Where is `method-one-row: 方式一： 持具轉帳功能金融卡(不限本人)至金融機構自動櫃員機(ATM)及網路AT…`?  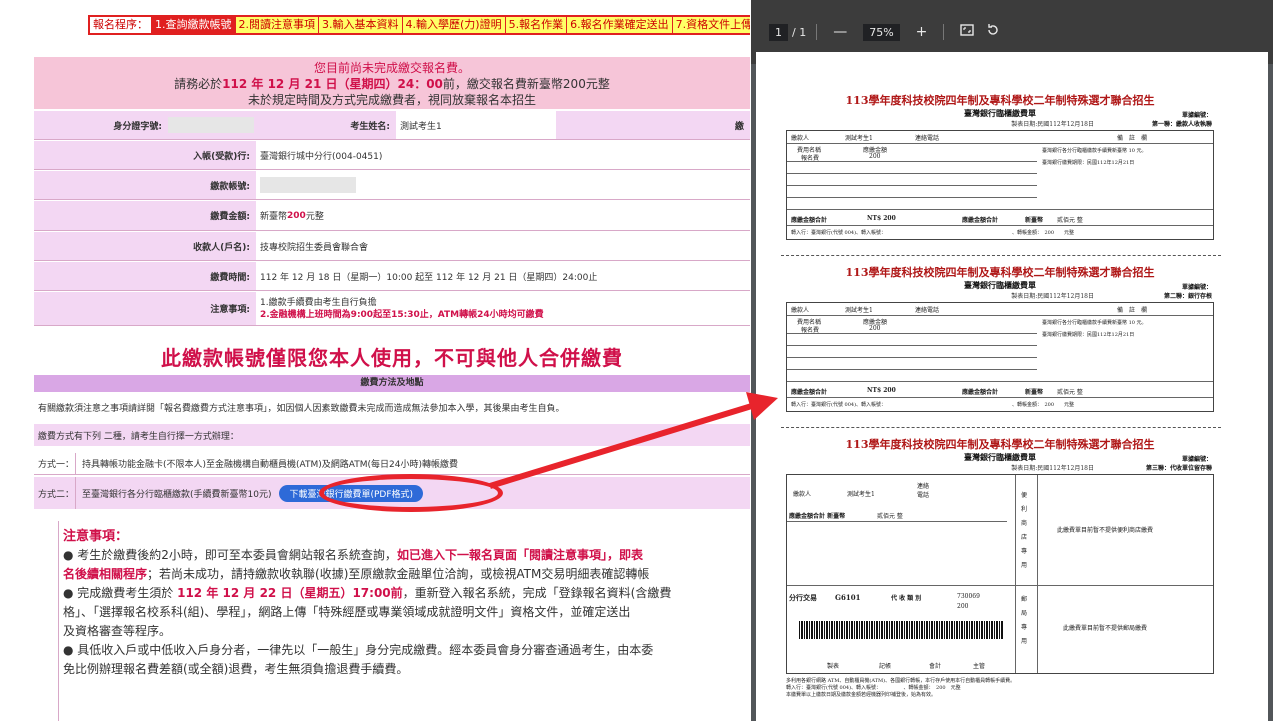
method-one-row: 方式一： 持具轉帳功能金融卡(不限本人)至金融機構自動櫃員機(ATM)及網路AT… is located at coordinates (392, 464).